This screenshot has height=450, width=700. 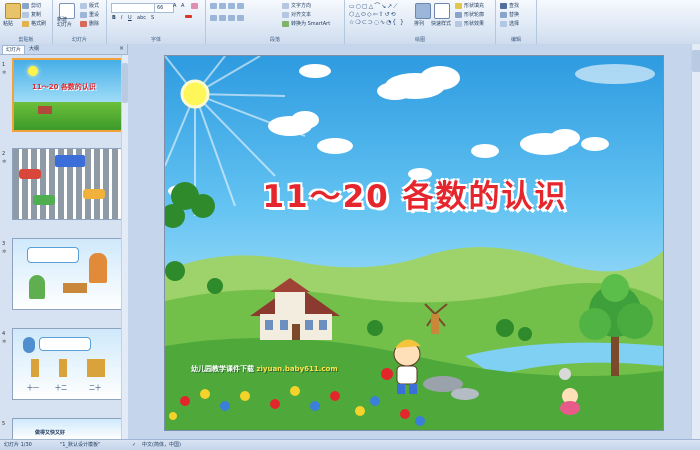 I want to click on select-button: 选择, so click(x=509, y=23).